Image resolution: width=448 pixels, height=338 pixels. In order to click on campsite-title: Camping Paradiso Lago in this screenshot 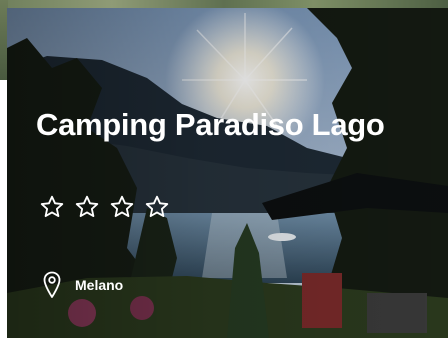, I will do `click(226, 125)`.